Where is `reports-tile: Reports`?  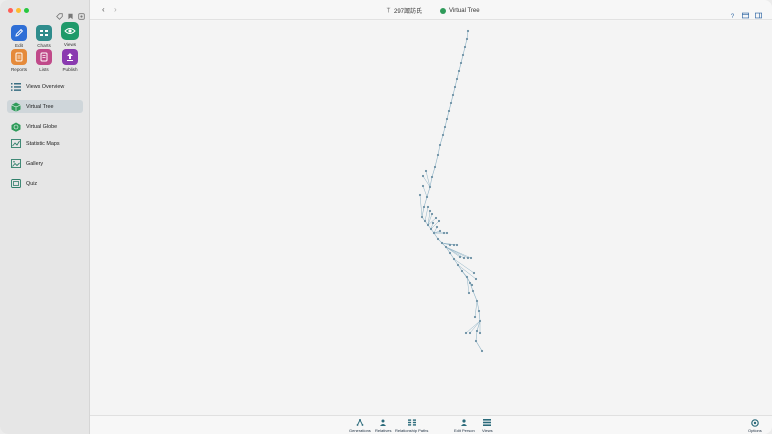
reports-tile: Reports is located at coordinates (19, 60).